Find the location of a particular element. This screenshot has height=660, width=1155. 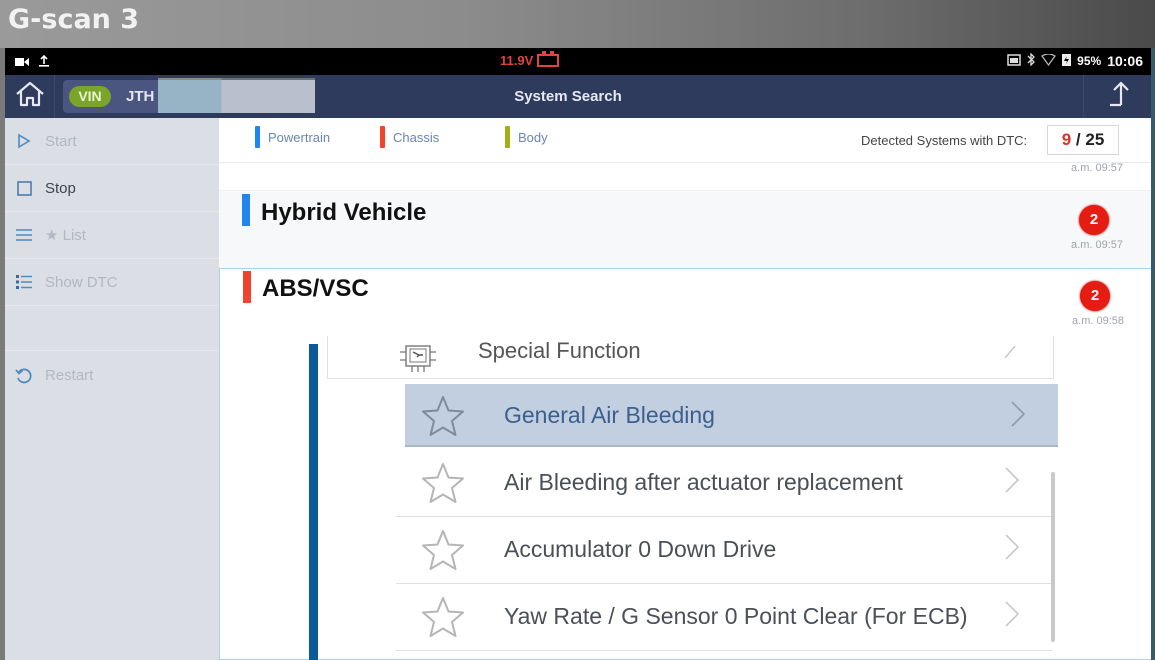

upload-icon is located at coordinates (44, 63).